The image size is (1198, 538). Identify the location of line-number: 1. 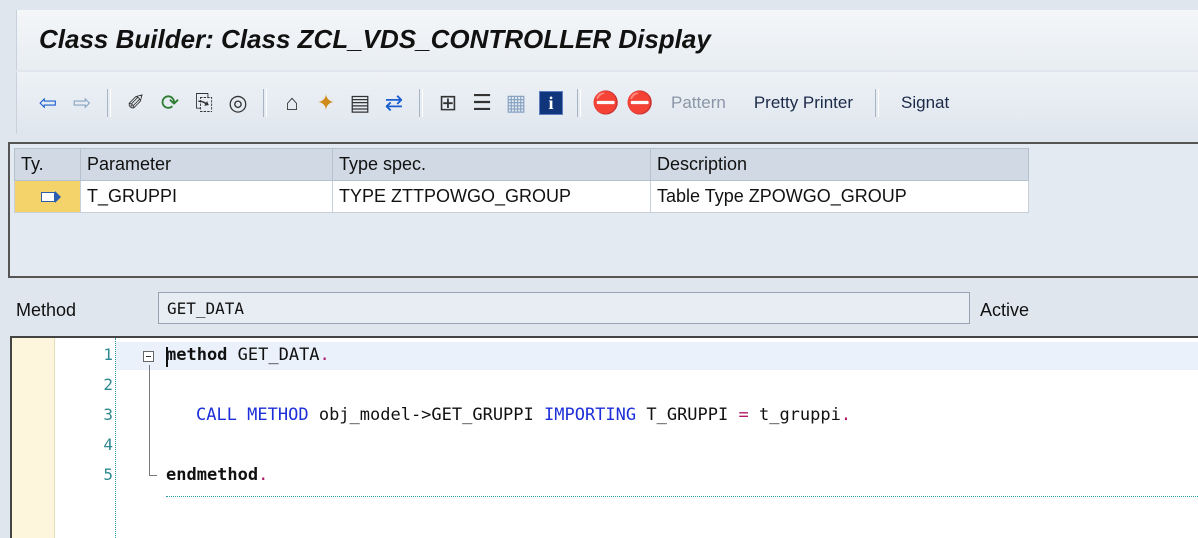
(108, 354).